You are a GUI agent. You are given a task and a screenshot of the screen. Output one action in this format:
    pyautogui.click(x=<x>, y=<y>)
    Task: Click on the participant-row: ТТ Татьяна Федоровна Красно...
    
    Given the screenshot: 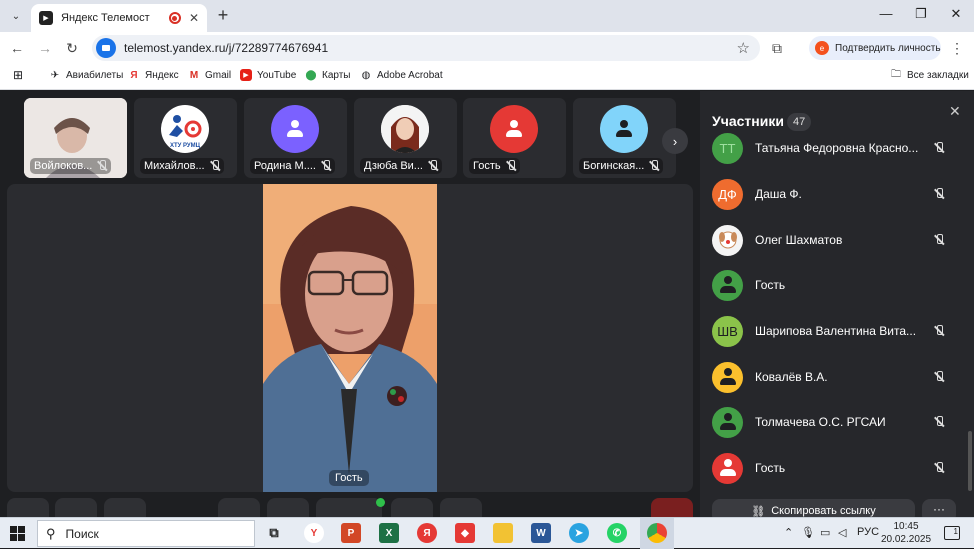 What is the action you would take?
    pyautogui.click(x=832, y=148)
    